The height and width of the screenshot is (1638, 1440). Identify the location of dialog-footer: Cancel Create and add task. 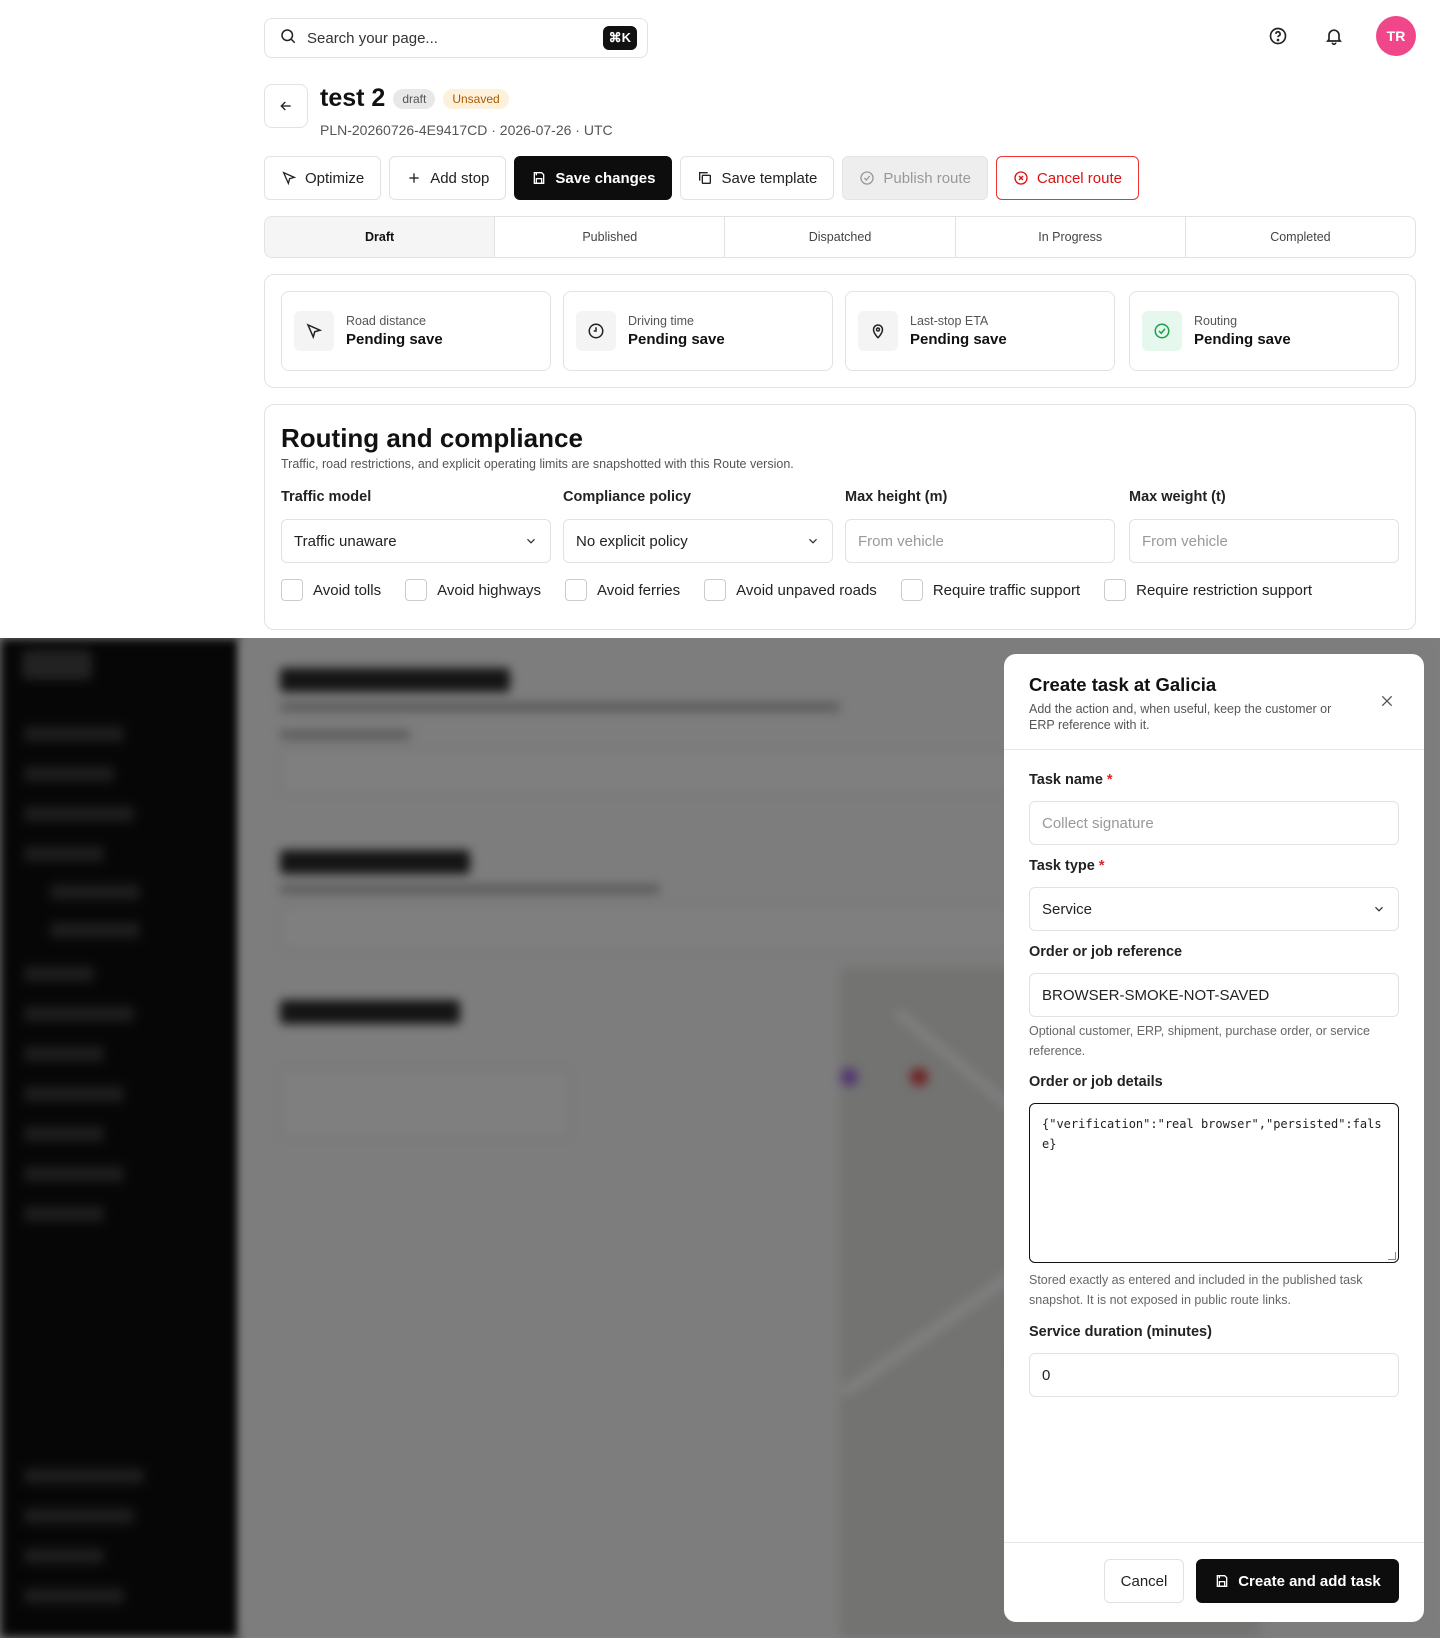
(1214, 1582).